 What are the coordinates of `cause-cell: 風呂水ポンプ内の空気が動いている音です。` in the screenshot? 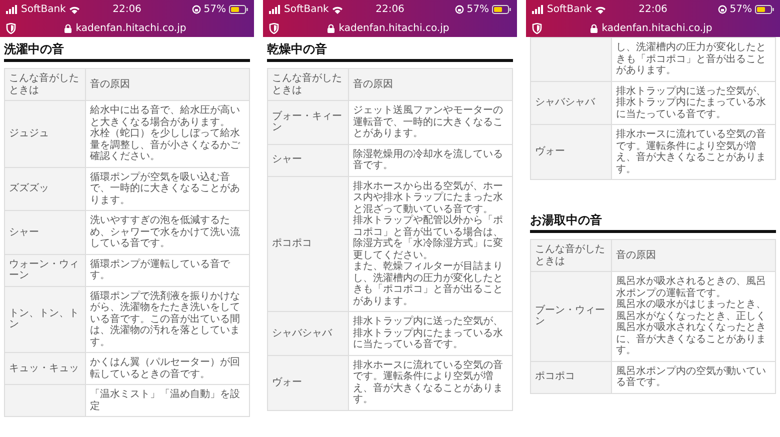 It's located at (694, 377).